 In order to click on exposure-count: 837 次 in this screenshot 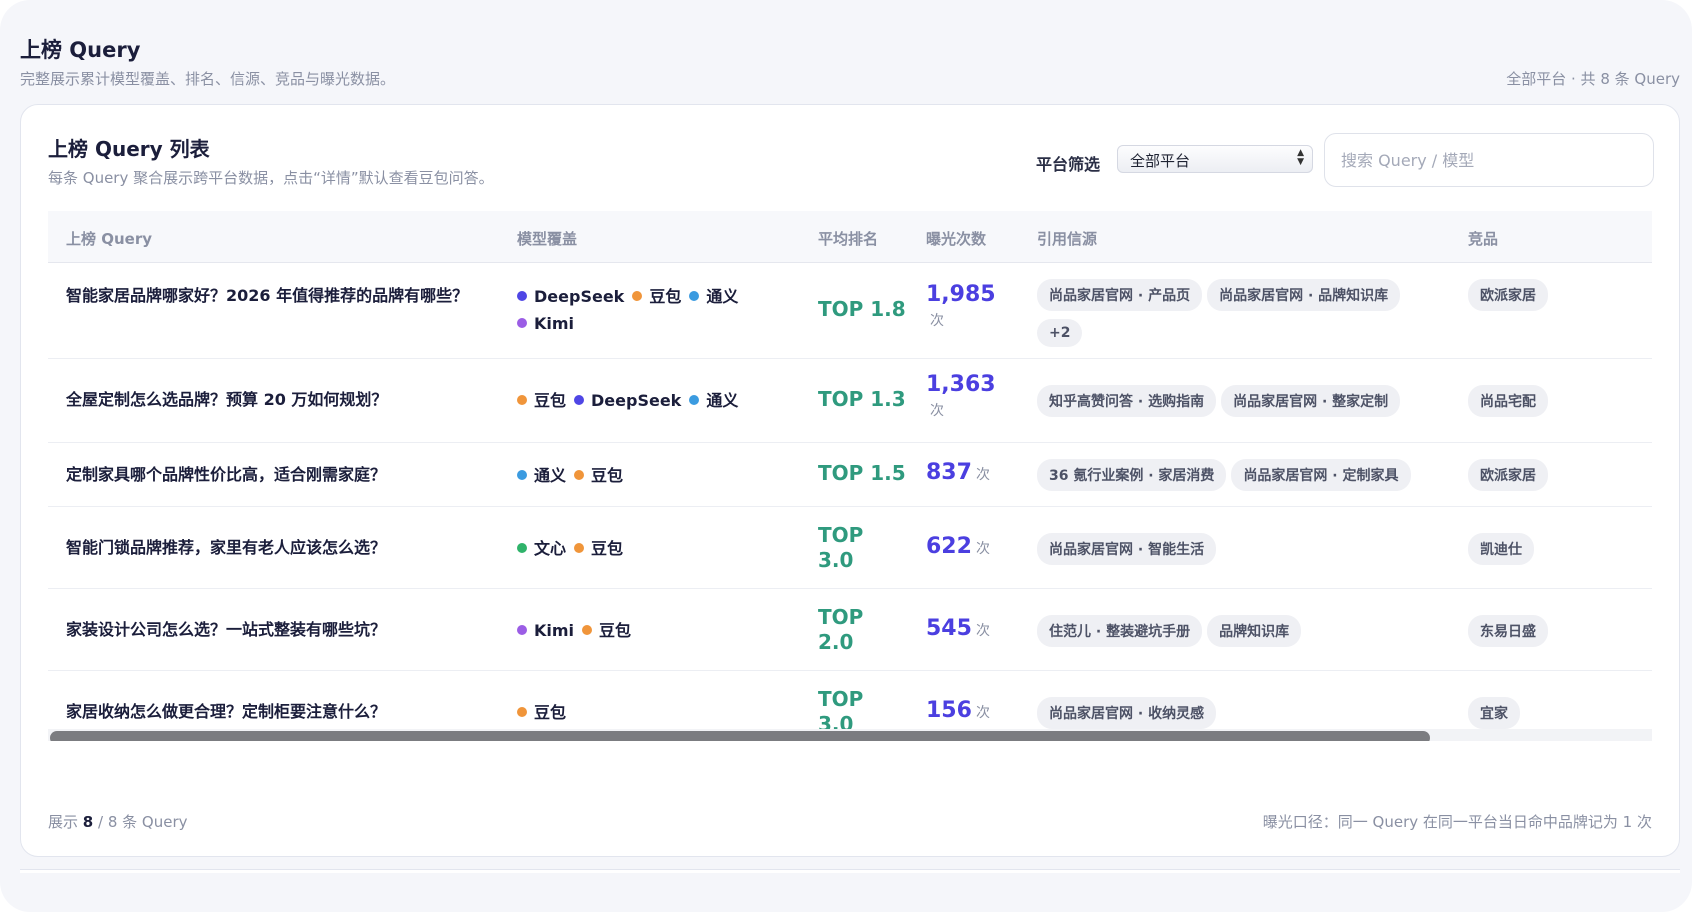, I will do `click(981, 474)`.